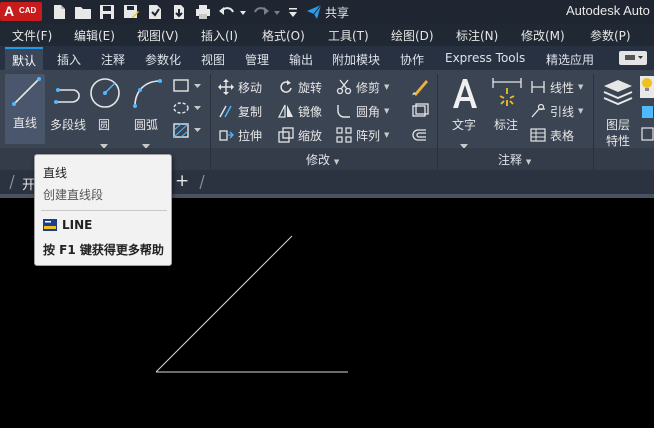 The image size is (654, 428). What do you see at coordinates (257, 59) in the screenshot?
I see `tab-manage: 管理` at bounding box center [257, 59].